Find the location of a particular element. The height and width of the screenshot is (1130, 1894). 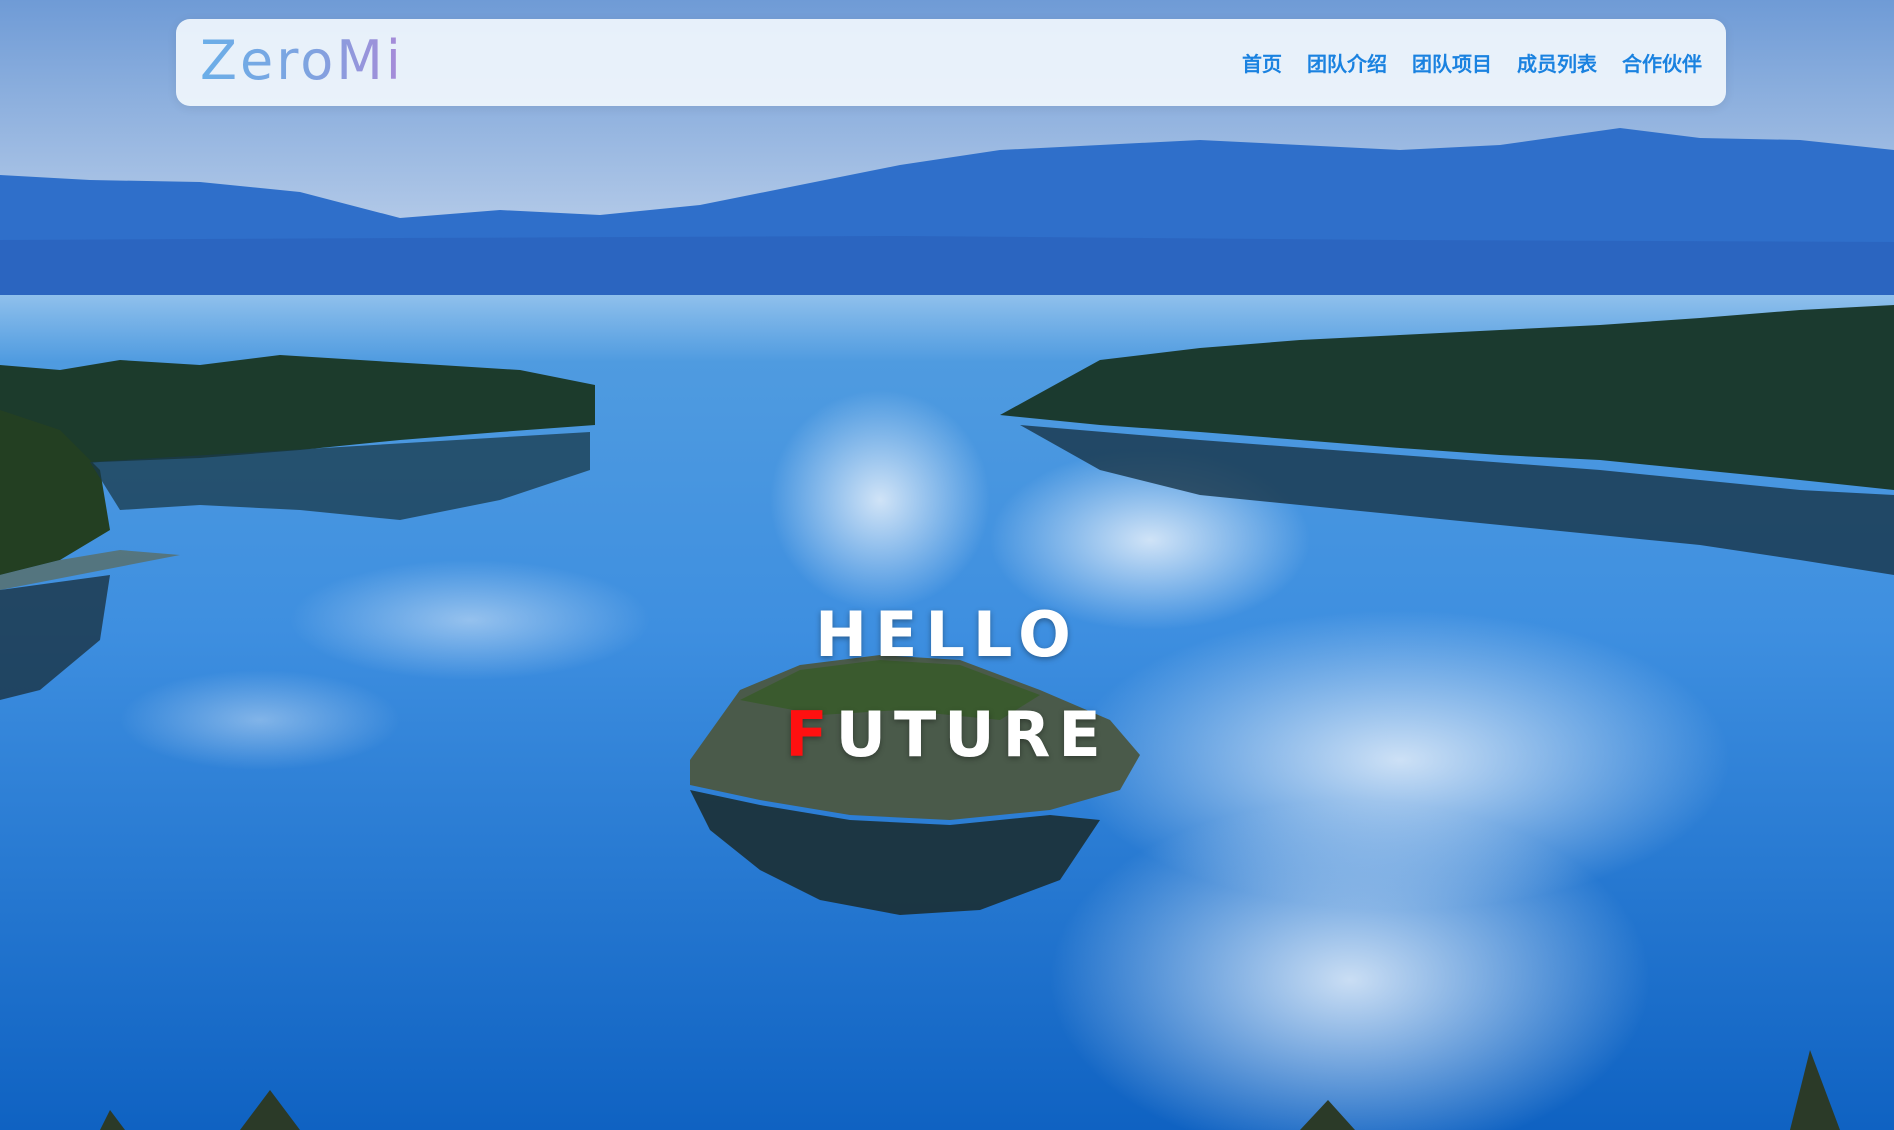

nav-link-members: 成员列表 is located at coordinates (1557, 62).